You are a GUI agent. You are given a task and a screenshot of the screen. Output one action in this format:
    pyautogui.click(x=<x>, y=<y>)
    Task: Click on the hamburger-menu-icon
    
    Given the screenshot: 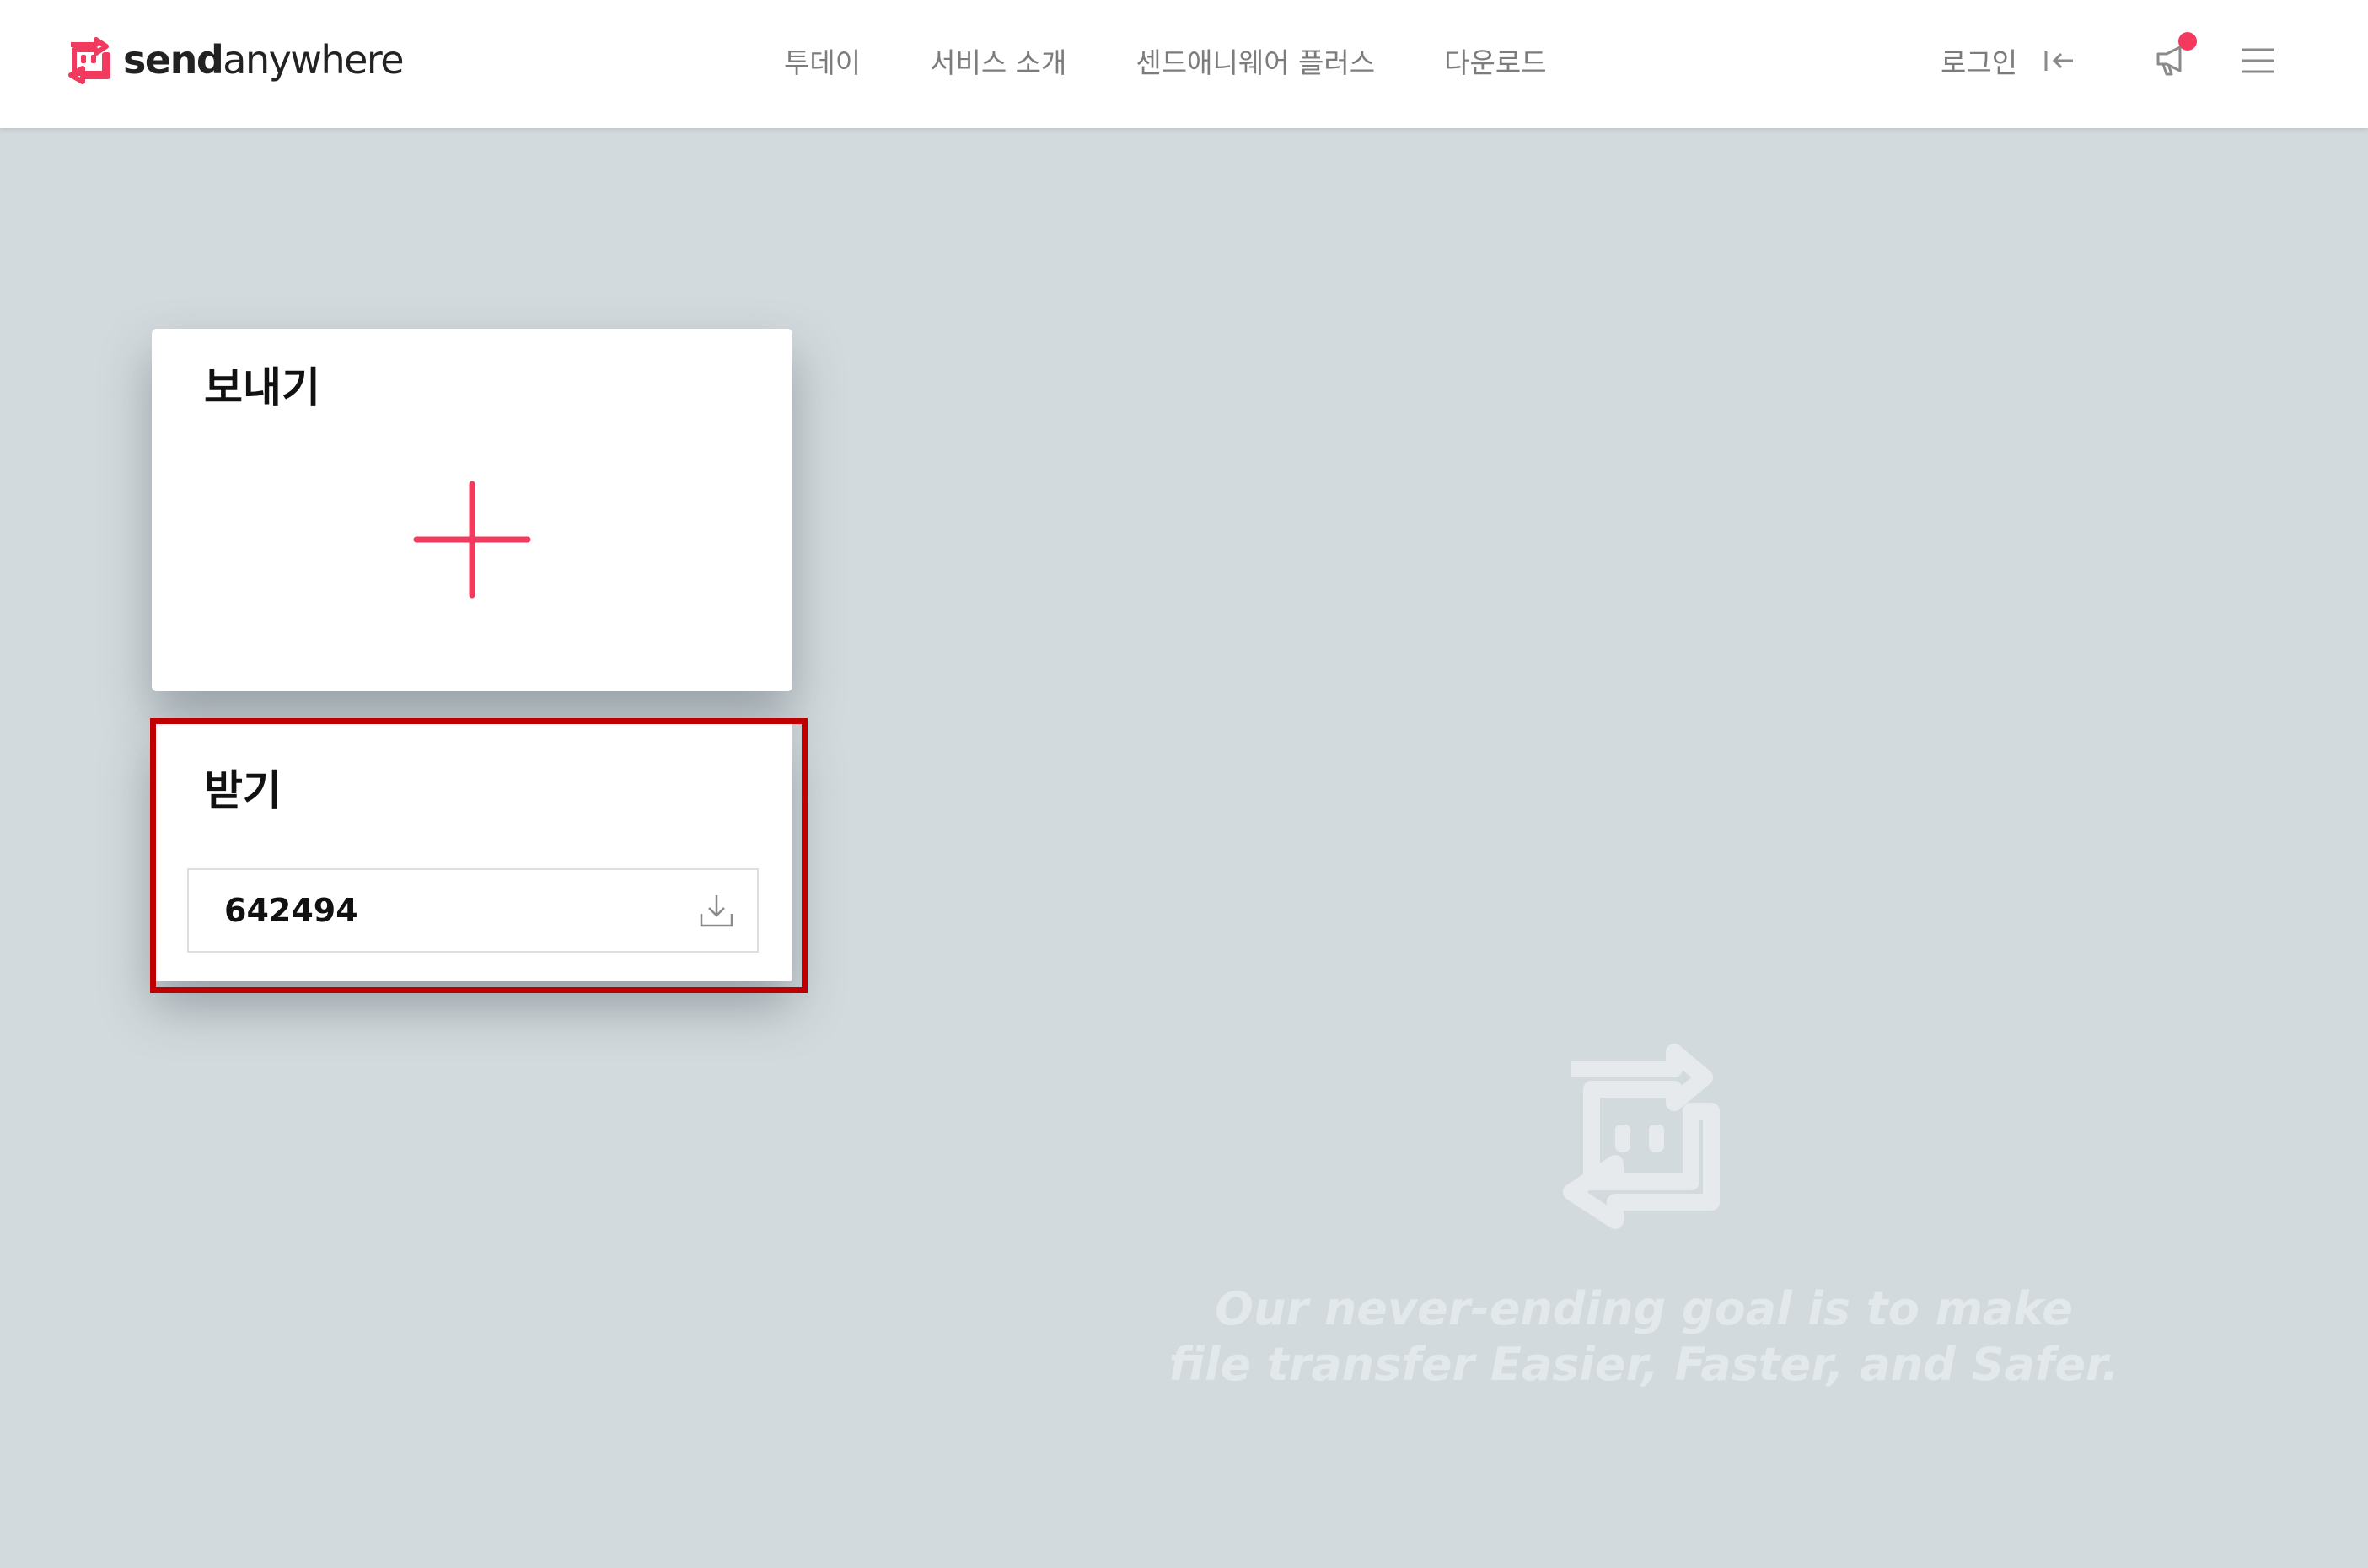 What is the action you would take?
    pyautogui.click(x=2258, y=61)
    